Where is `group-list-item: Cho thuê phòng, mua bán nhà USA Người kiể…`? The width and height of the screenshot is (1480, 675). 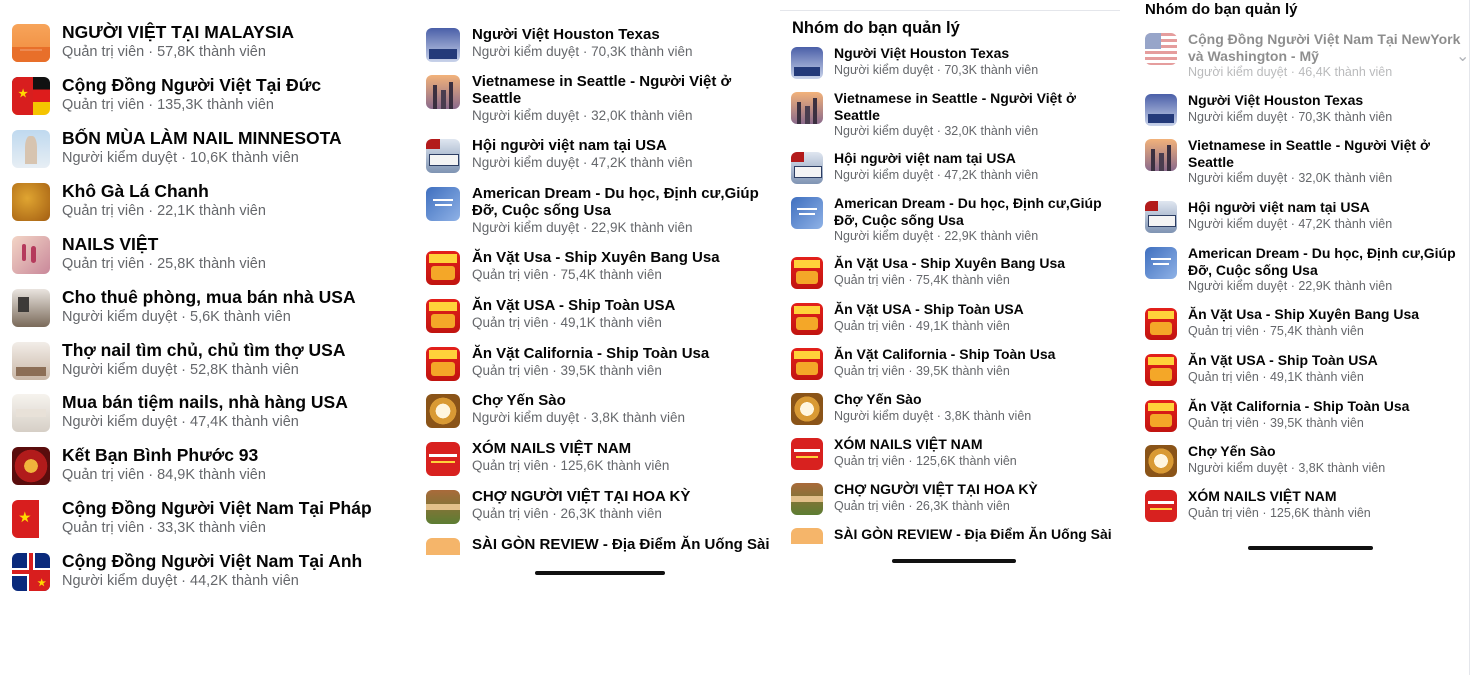
group-list-item: Cho thuê phòng, mua bán nhà USA Người kiể… is located at coordinates (200, 307).